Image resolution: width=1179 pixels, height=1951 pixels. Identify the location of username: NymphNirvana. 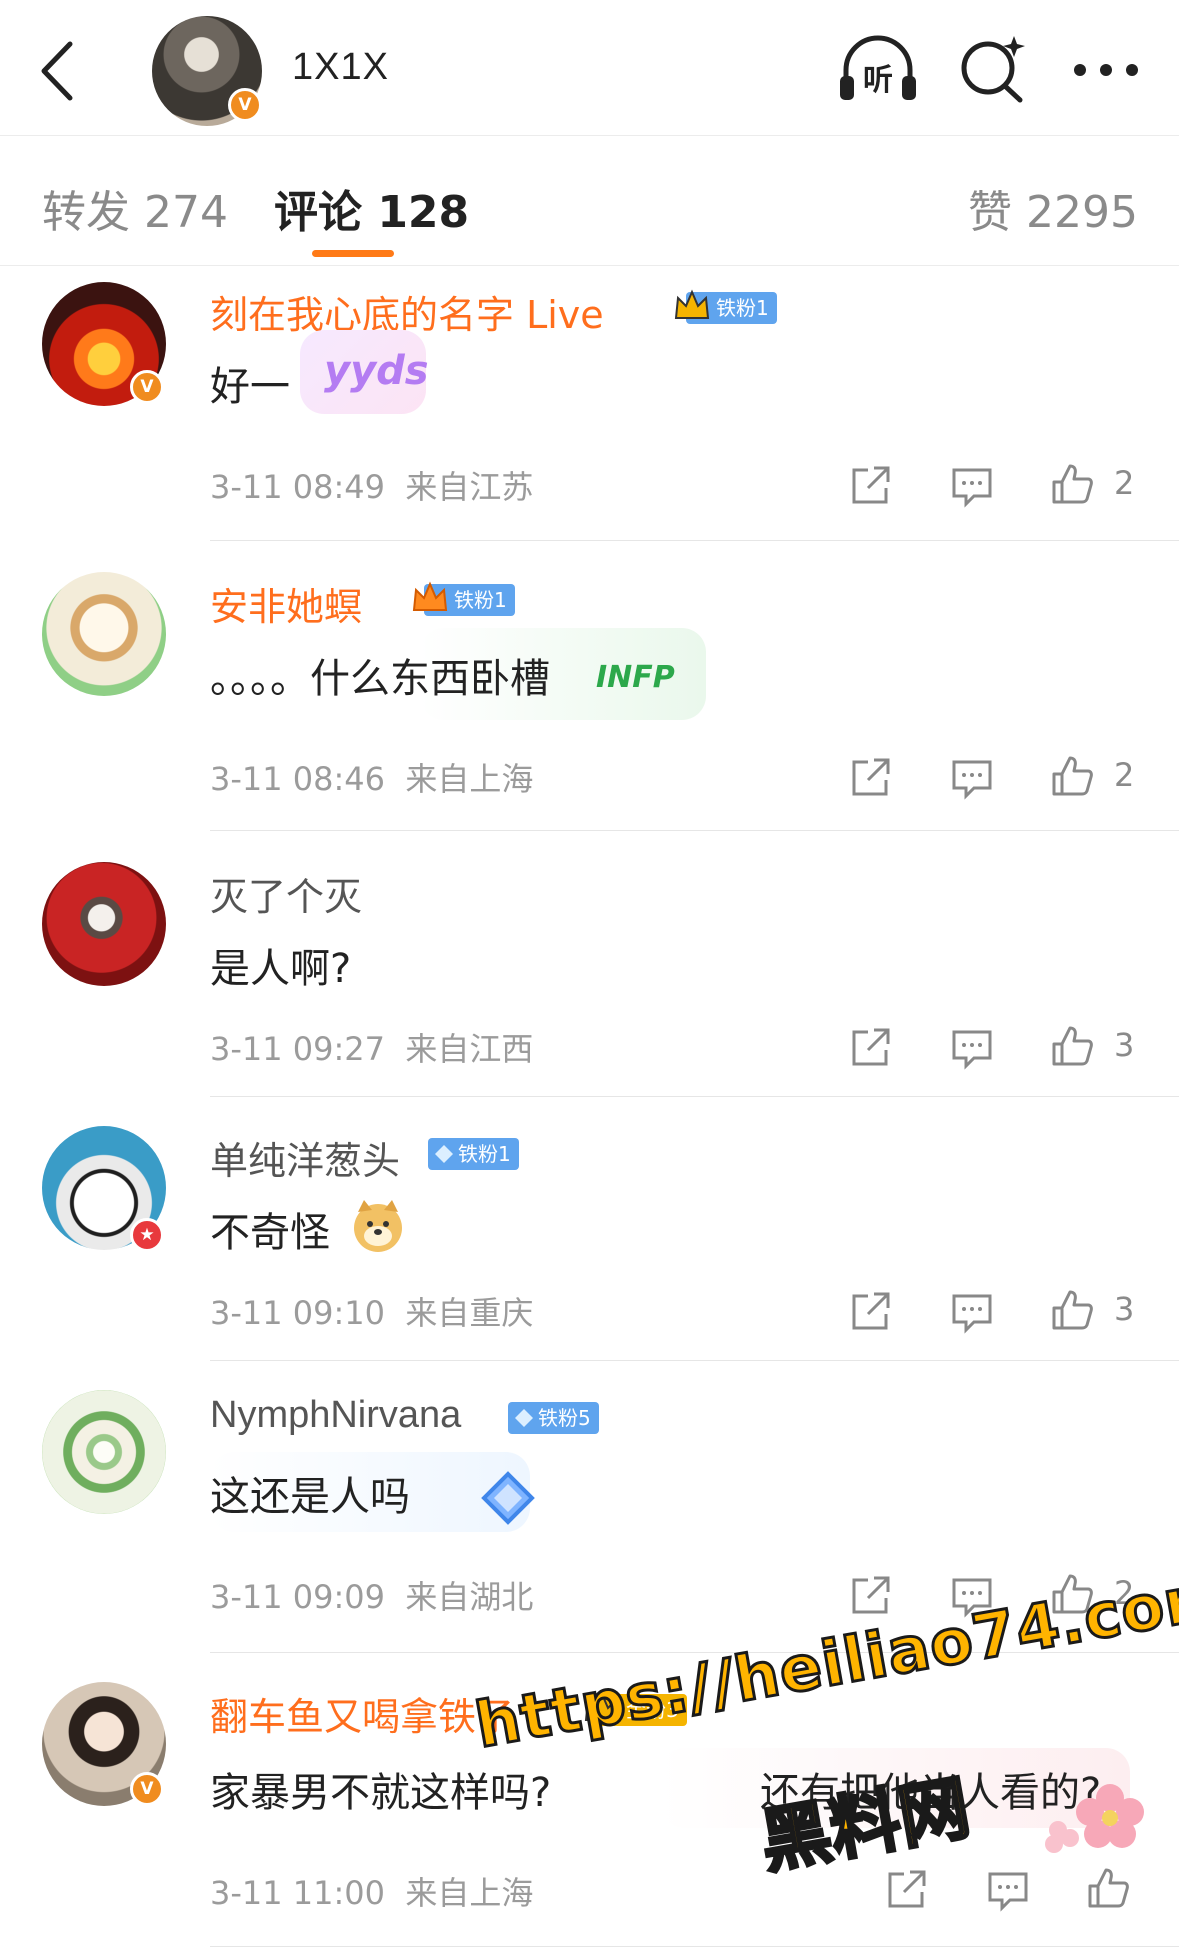
(335, 1415).